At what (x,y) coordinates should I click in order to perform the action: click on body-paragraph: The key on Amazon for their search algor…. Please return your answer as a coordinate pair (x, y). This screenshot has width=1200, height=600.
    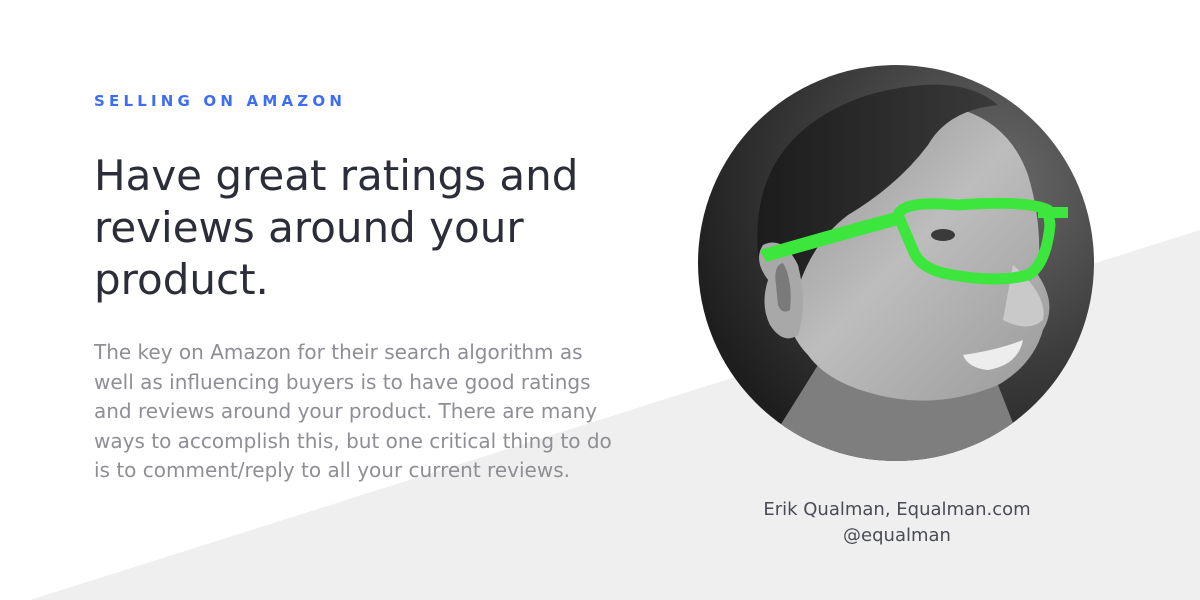
    Looking at the image, I should click on (353, 411).